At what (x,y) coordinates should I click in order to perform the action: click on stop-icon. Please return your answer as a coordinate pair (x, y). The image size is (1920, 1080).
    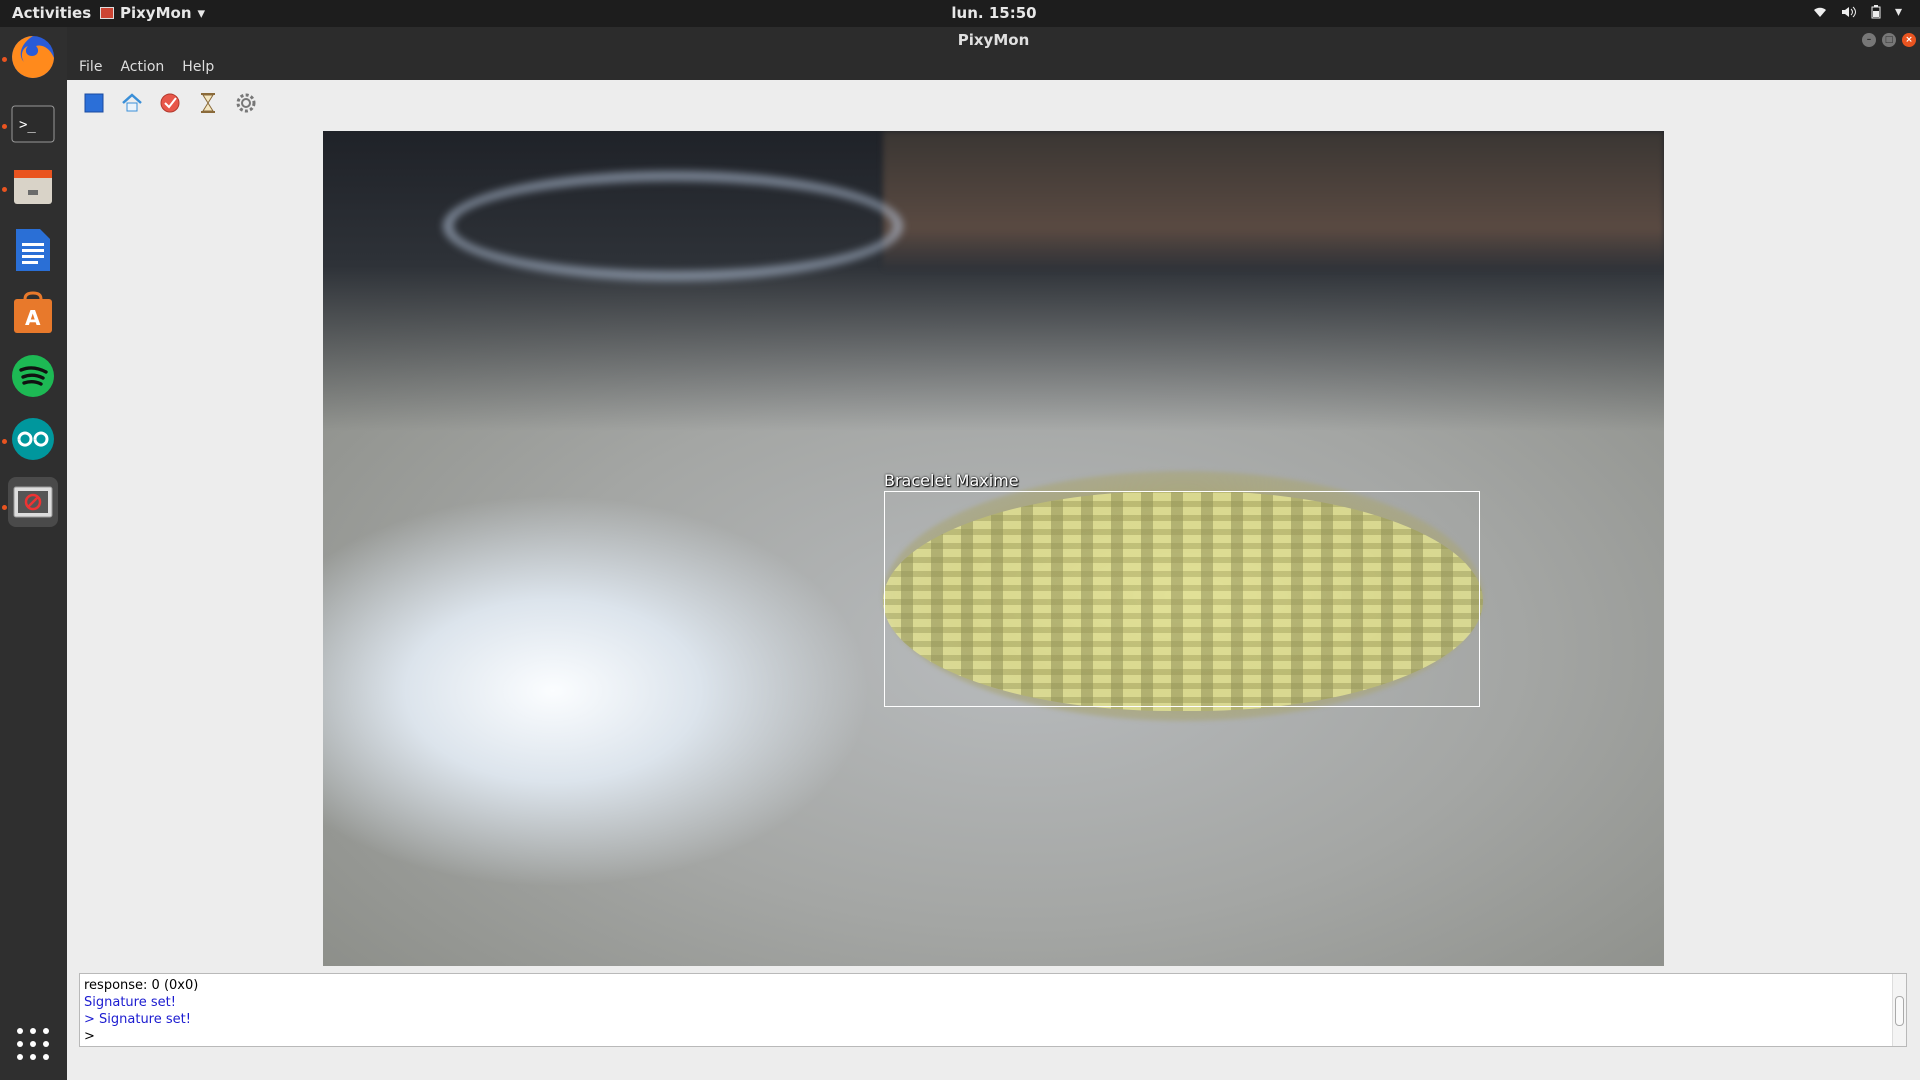
    Looking at the image, I should click on (94, 103).